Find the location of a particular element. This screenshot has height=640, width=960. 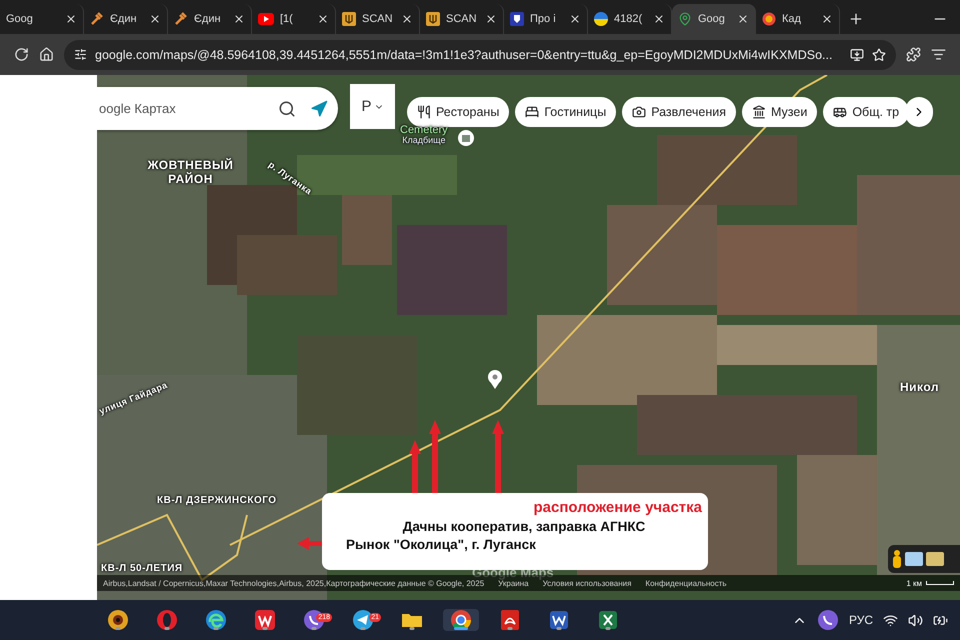

language-dropdown: Р is located at coordinates (372, 106).